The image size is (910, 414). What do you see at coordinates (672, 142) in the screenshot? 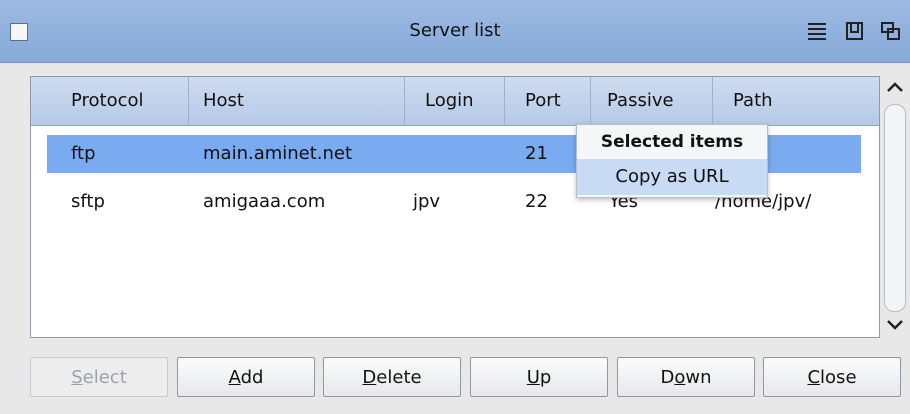
I see `context-menu-header: Selected items` at bounding box center [672, 142].